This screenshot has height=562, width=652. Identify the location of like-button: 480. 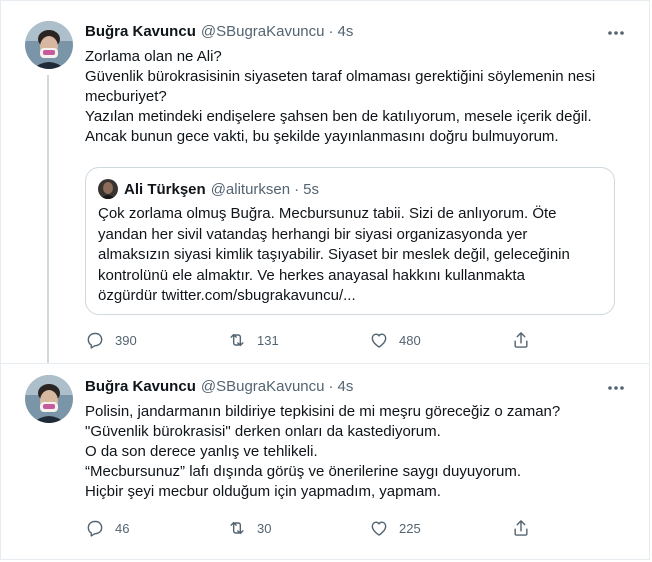
(440, 340).